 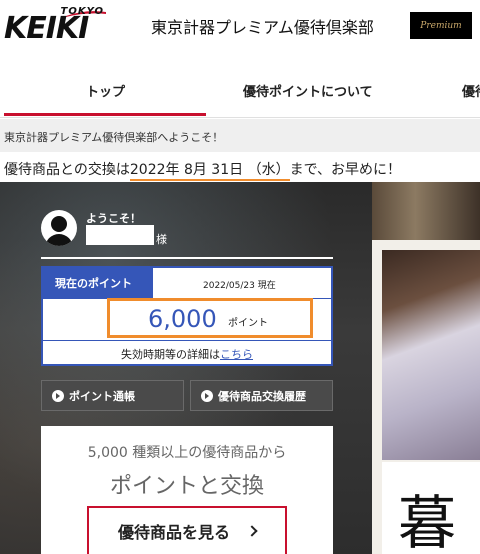 What do you see at coordinates (308, 90) in the screenshot?
I see `nav-item-points-about: 優待ポイントについて` at bounding box center [308, 90].